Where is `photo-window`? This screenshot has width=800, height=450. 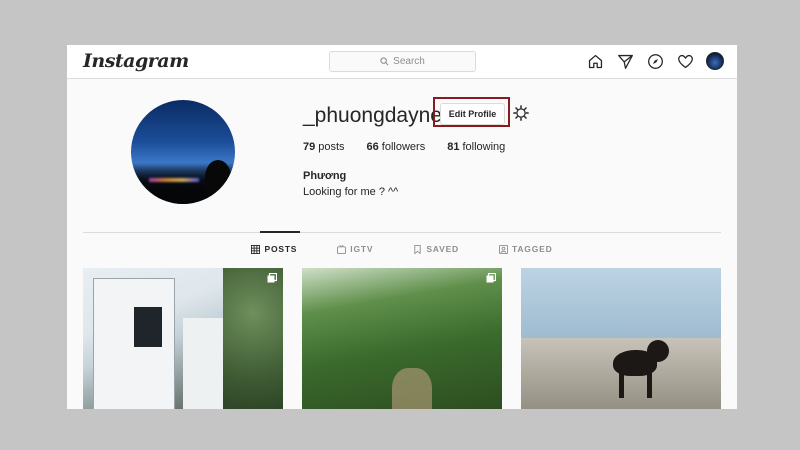
photo-window is located at coordinates (148, 327).